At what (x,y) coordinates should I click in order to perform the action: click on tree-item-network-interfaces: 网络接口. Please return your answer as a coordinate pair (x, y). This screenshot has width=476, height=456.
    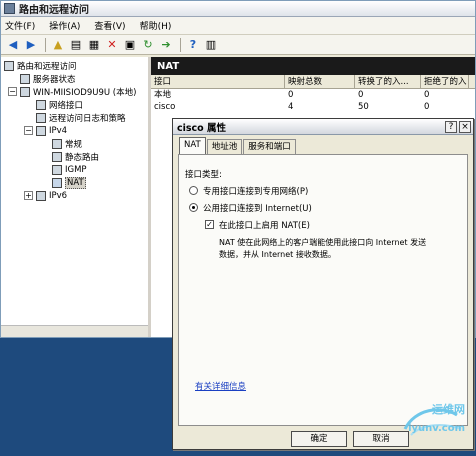
    Looking at the image, I should click on (59, 104).